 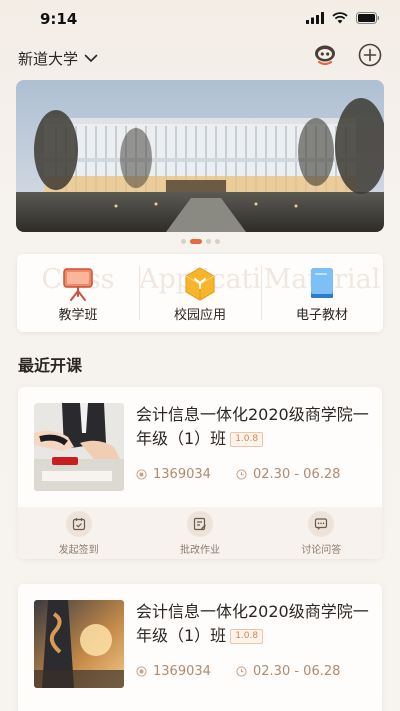 I want to click on battery-icon, so click(x=368, y=18).